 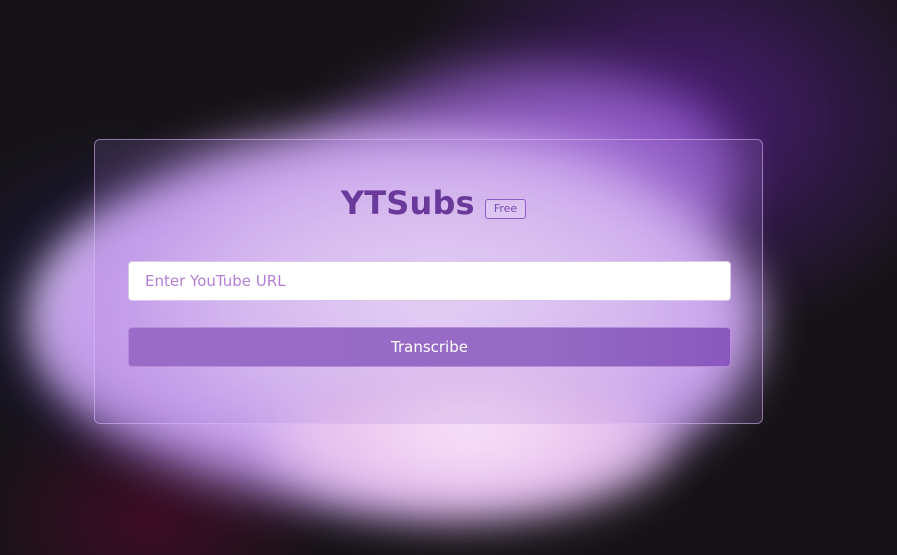 I want to click on header: YTSubs Free, so click(x=428, y=203).